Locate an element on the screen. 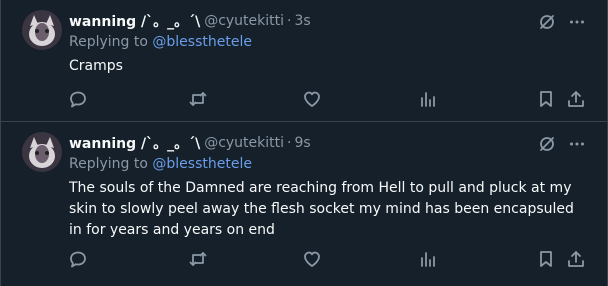 The width and height of the screenshot is (608, 286). timestamp: 9s is located at coordinates (302, 143).